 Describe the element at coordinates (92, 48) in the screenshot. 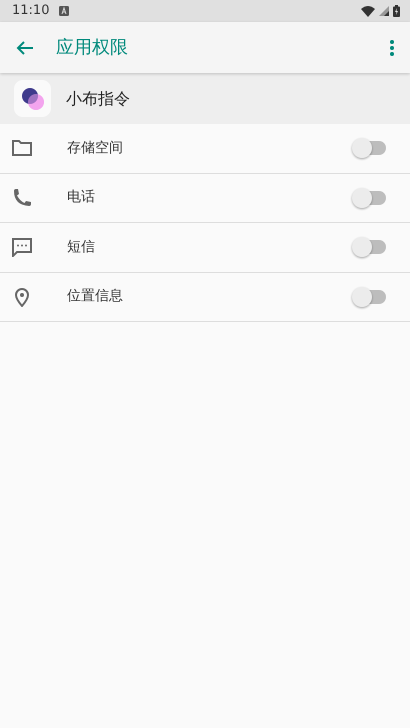

I see `page-title: 应用权限` at that location.